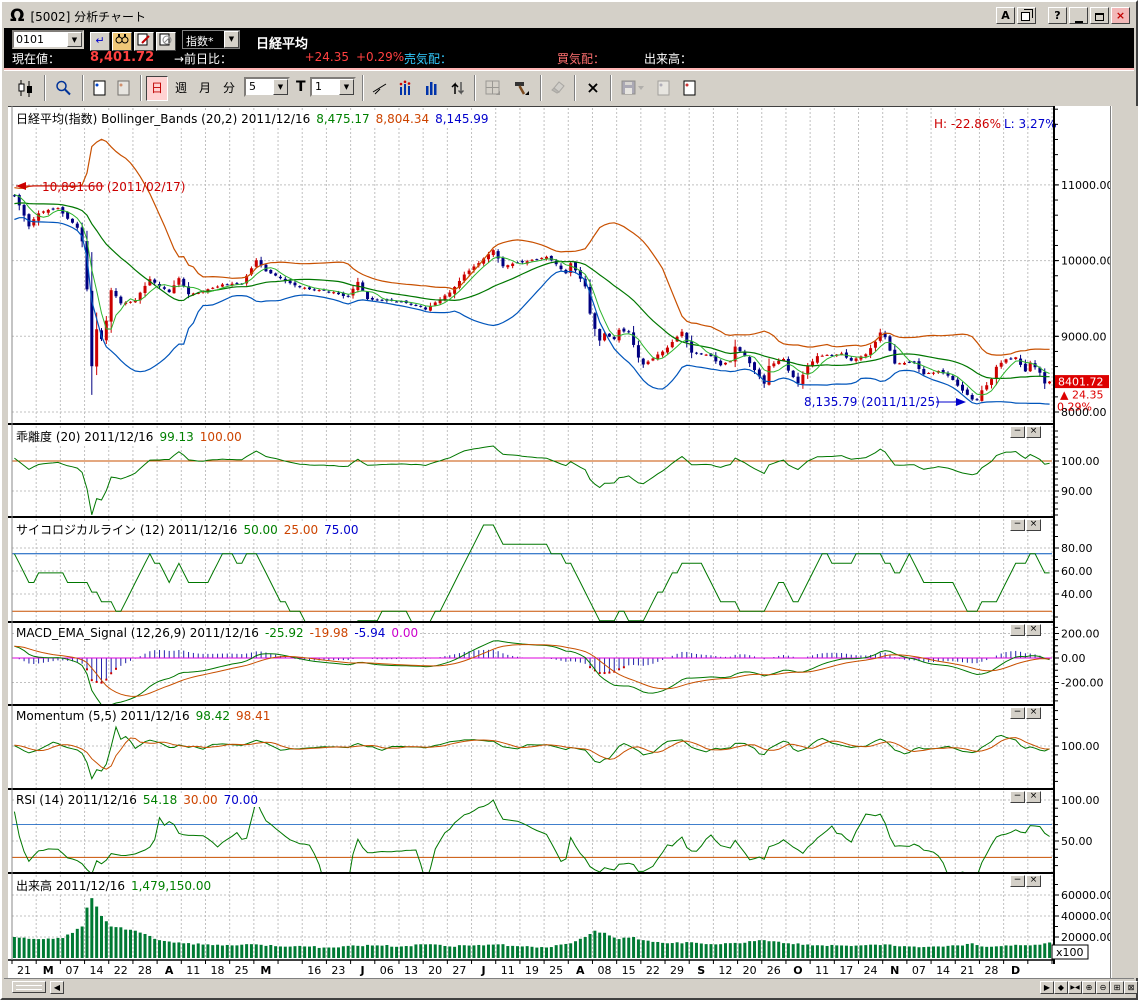 The image size is (1138, 1000). What do you see at coordinates (25, 88) in the screenshot?
I see `candlestick-chart-button` at bounding box center [25, 88].